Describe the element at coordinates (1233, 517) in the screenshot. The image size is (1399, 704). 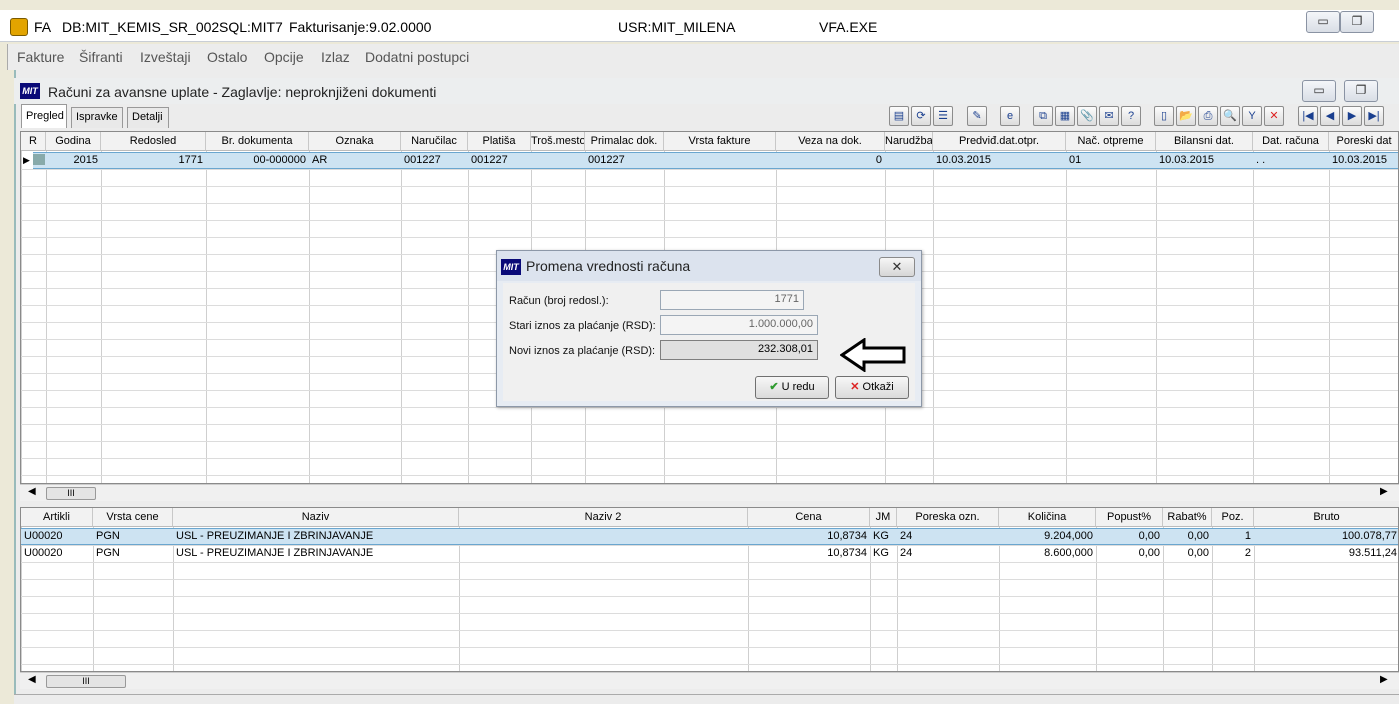
I see `column-header: Poz.` at that location.